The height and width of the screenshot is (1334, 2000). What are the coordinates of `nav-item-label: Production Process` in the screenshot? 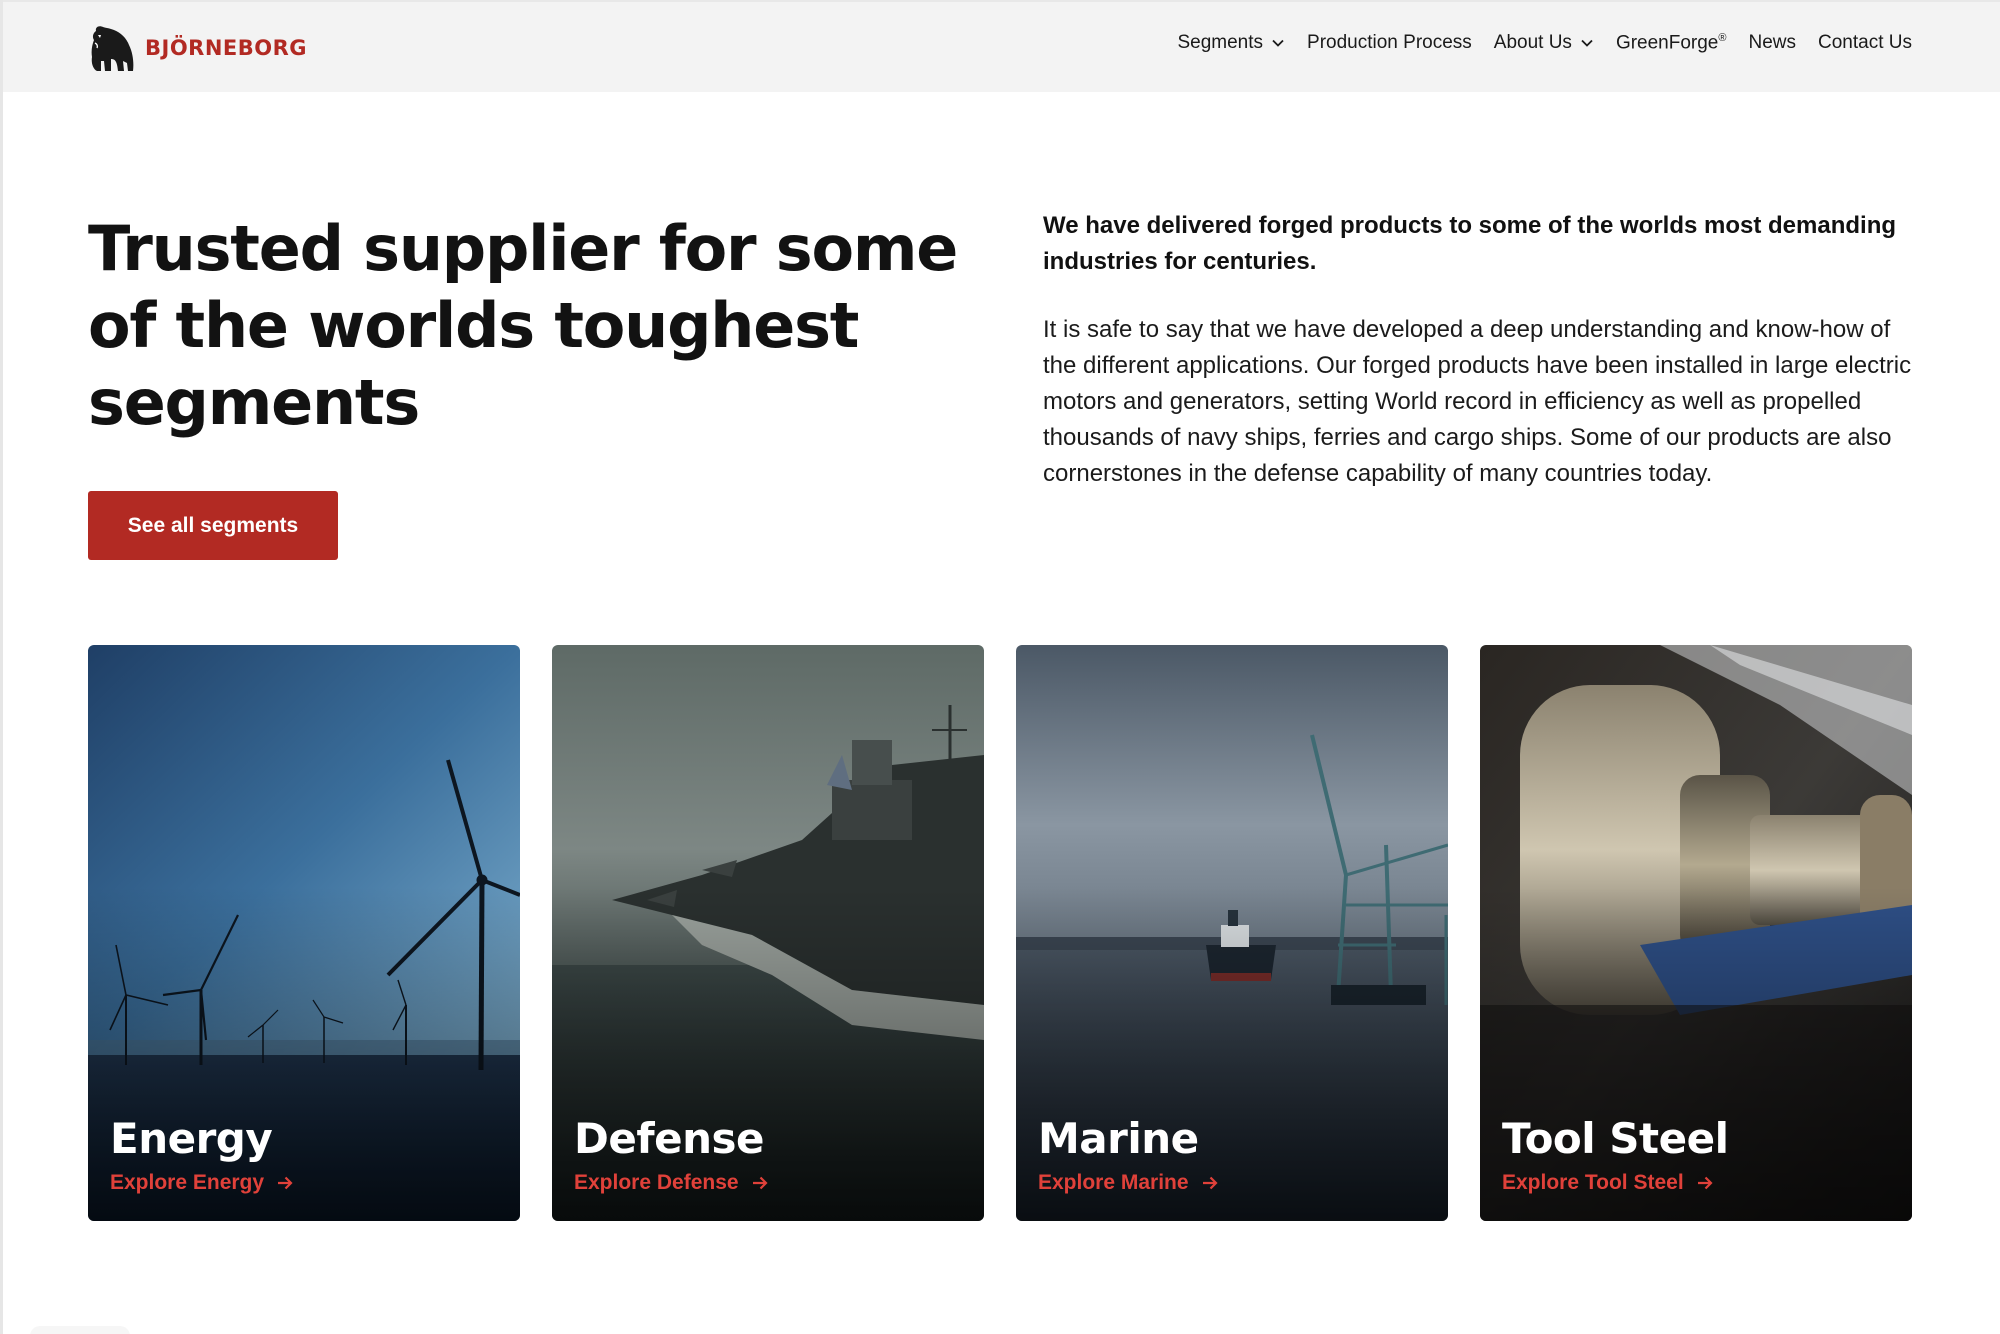 It's located at (1389, 43).